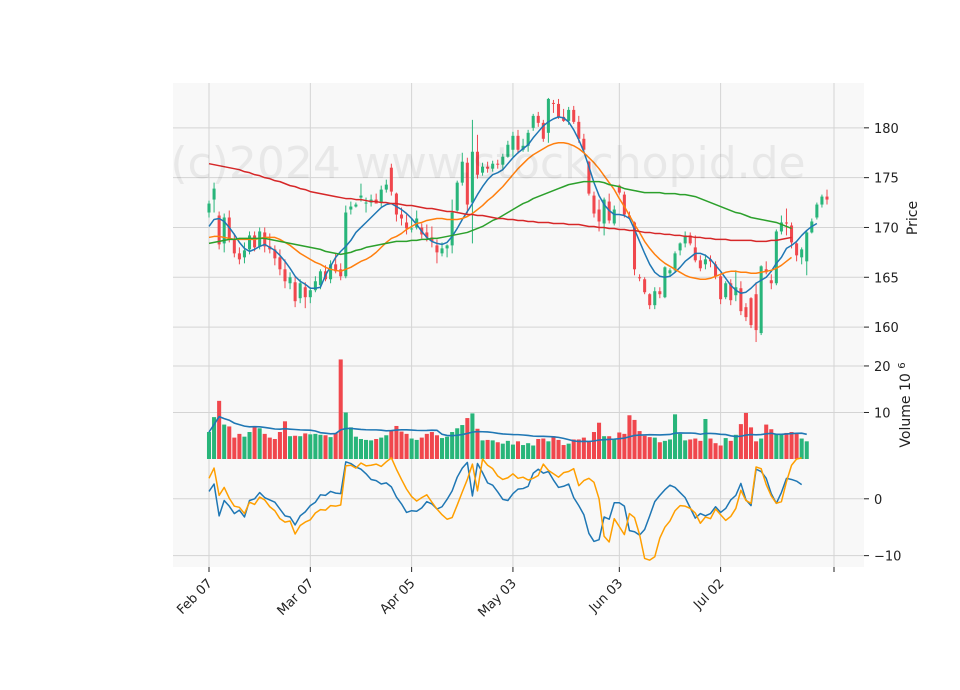 This screenshot has width=960, height=690. I want to click on y-tick-label: −10, so click(887, 557).